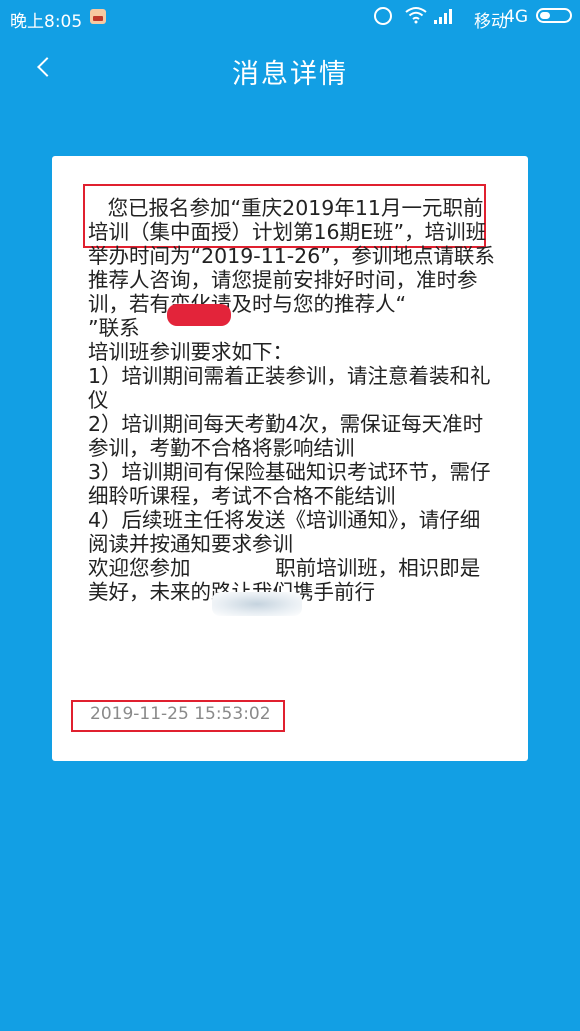 The image size is (580, 1031). Describe the element at coordinates (178, 716) in the screenshot. I see `highlight-box` at that location.